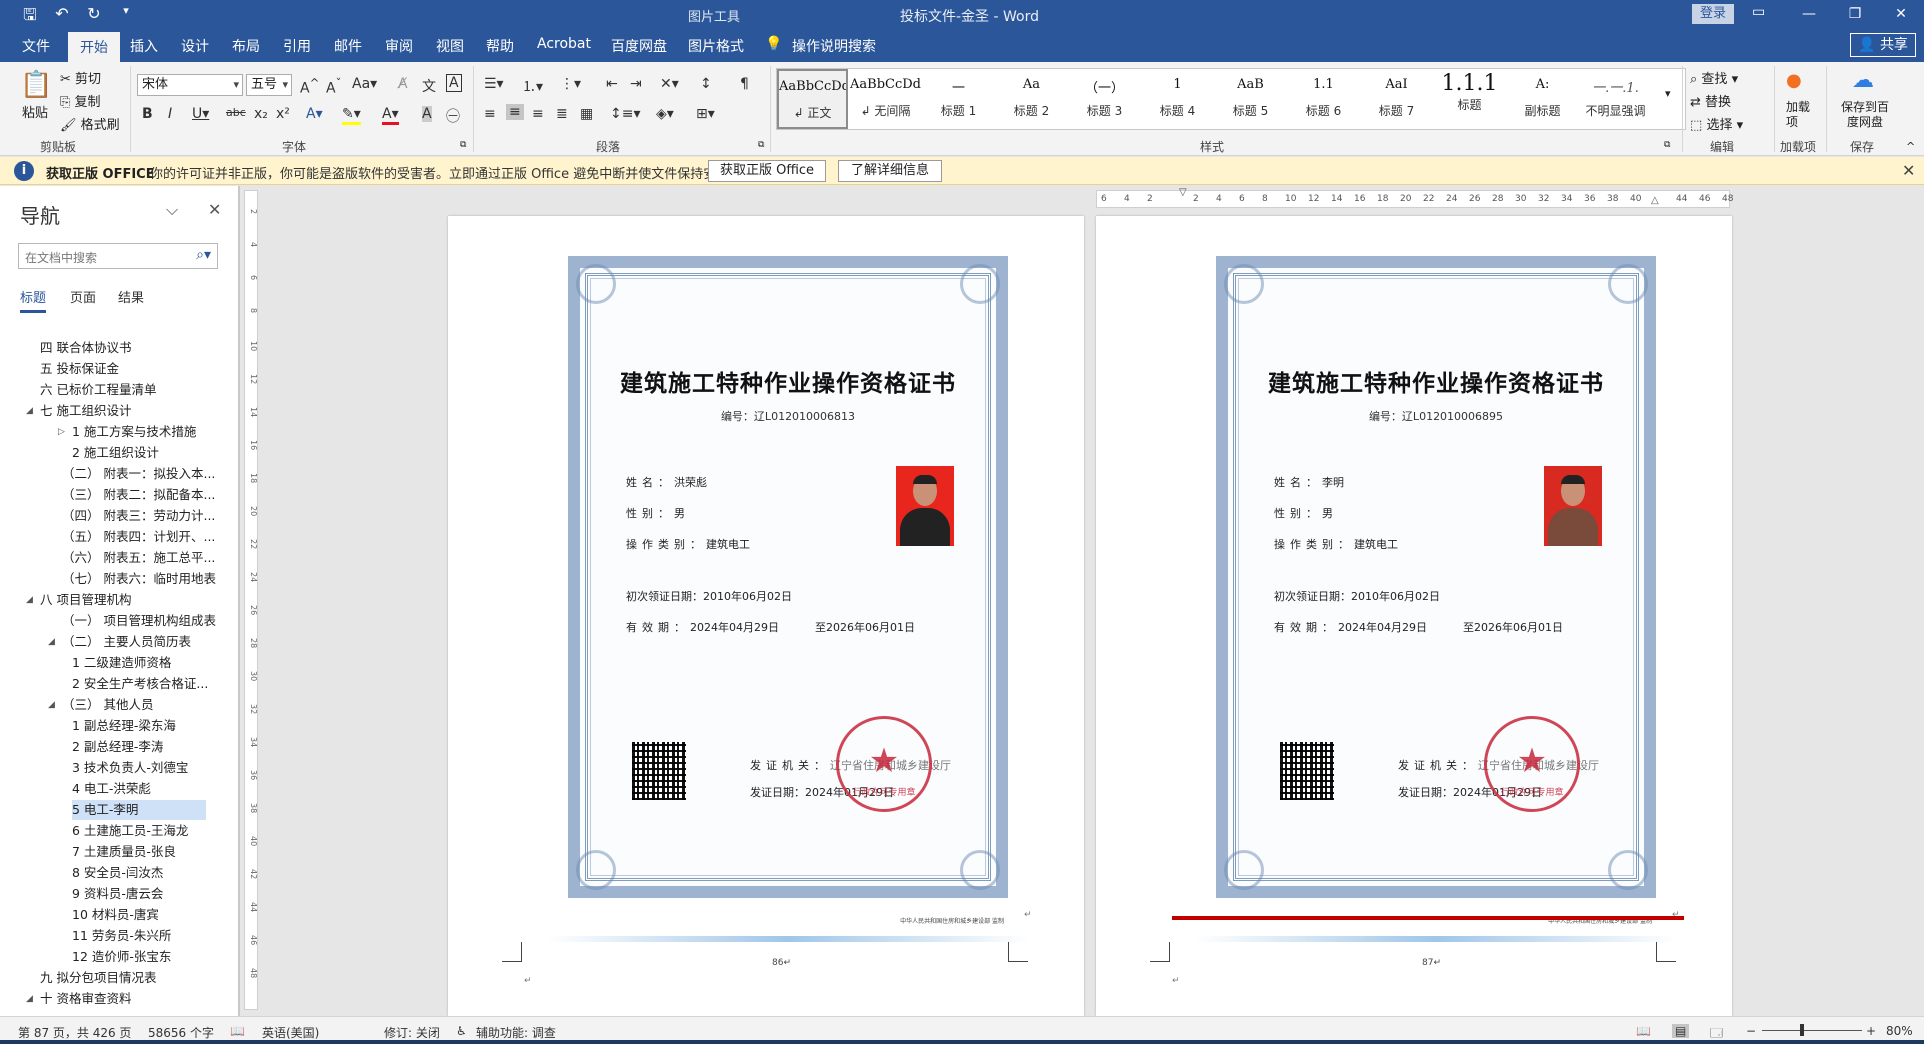 The width and height of the screenshot is (1924, 1044). Describe the element at coordinates (269, 85) in the screenshot. I see `font-size-combo: 五号` at that location.